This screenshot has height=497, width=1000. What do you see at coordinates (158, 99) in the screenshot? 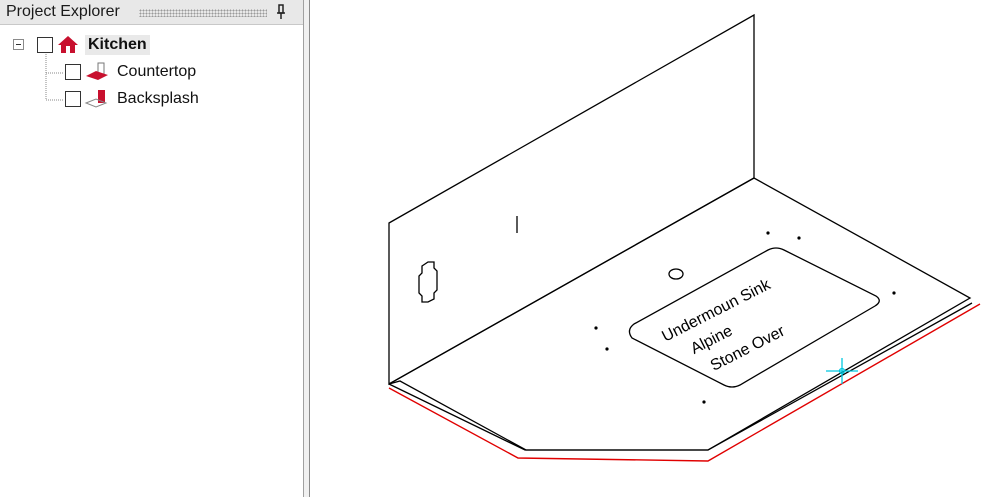
I see `tree-item-backsplash: Backsplash` at bounding box center [158, 99].